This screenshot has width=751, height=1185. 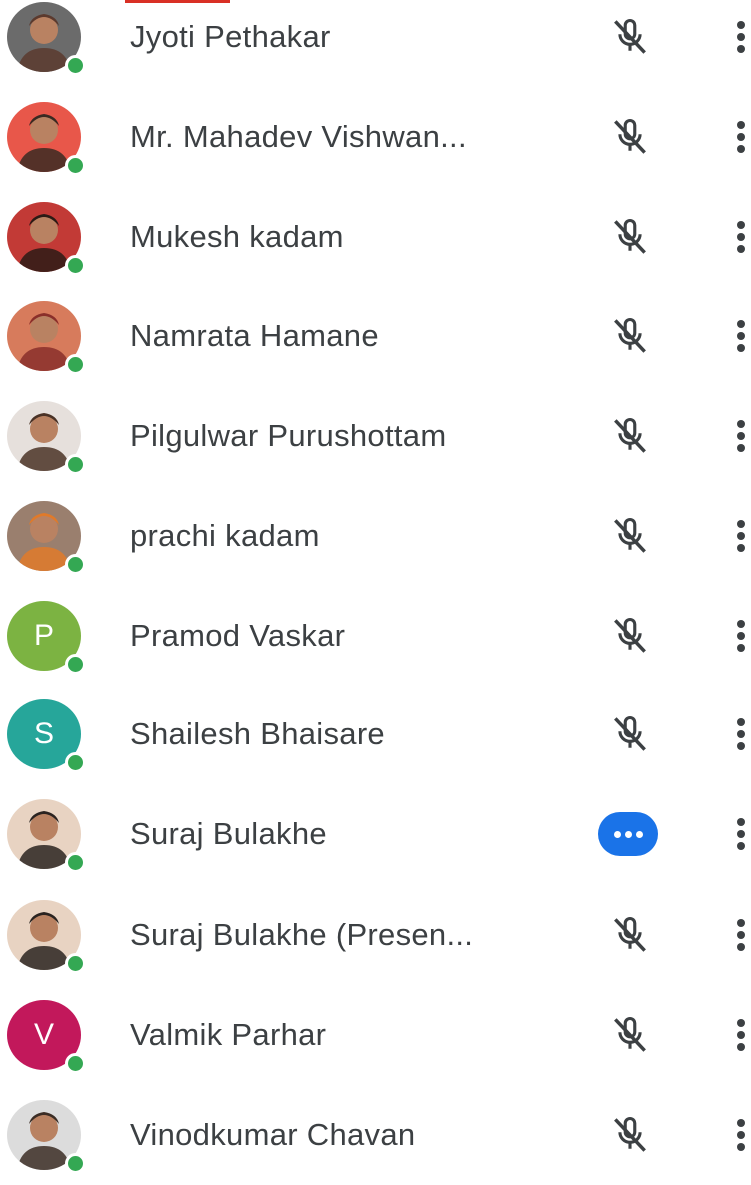 I want to click on participant-row: Namrata Hamane, so click(x=375, y=336).